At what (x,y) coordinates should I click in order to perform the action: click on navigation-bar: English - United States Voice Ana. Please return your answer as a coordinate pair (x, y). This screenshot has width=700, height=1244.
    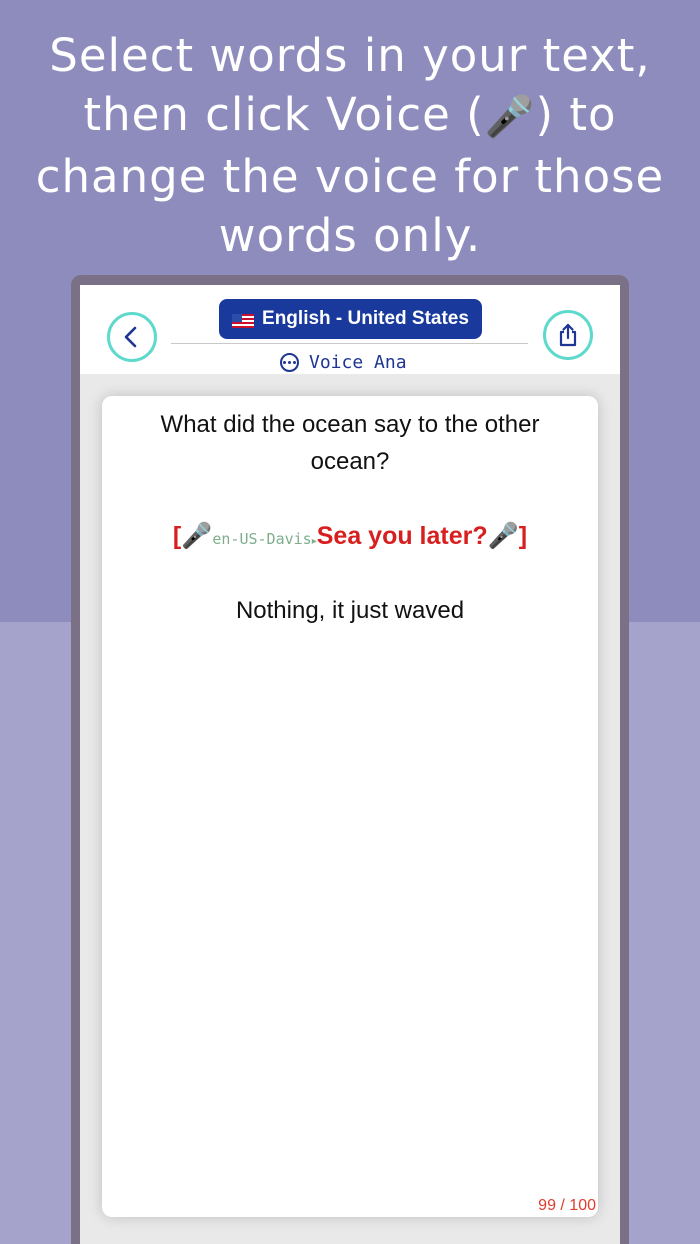
    Looking at the image, I should click on (350, 329).